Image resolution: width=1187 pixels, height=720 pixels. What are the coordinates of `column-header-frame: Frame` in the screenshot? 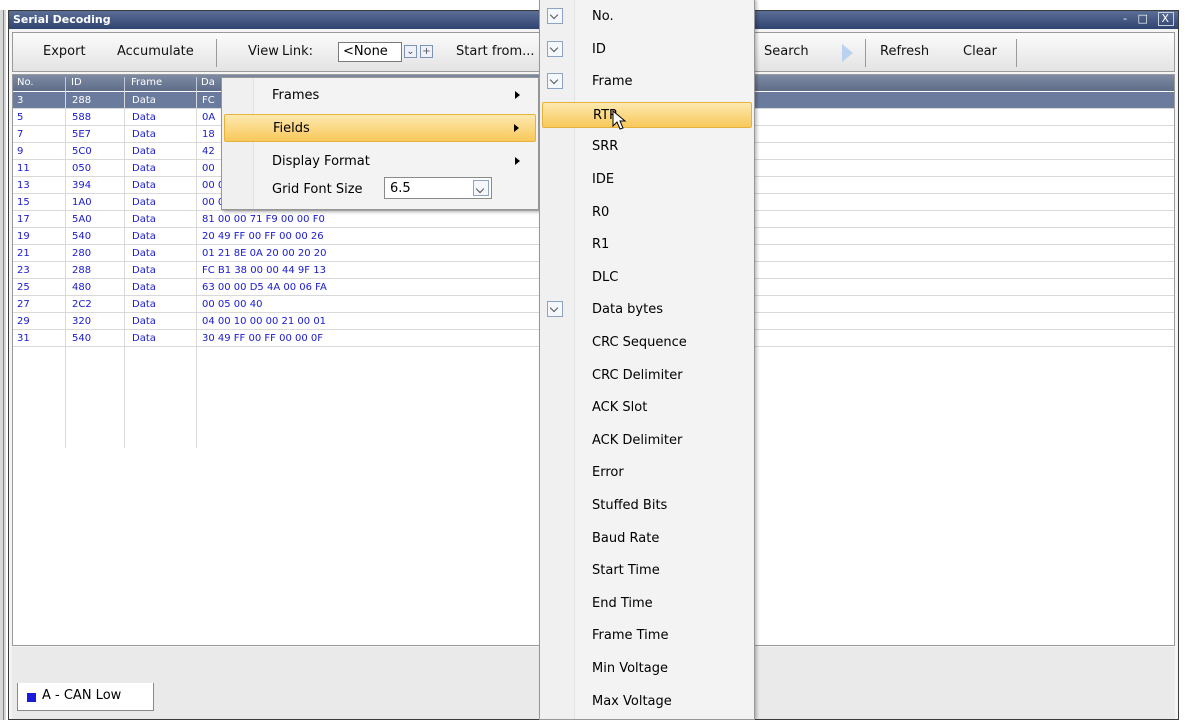 It's located at (146, 82).